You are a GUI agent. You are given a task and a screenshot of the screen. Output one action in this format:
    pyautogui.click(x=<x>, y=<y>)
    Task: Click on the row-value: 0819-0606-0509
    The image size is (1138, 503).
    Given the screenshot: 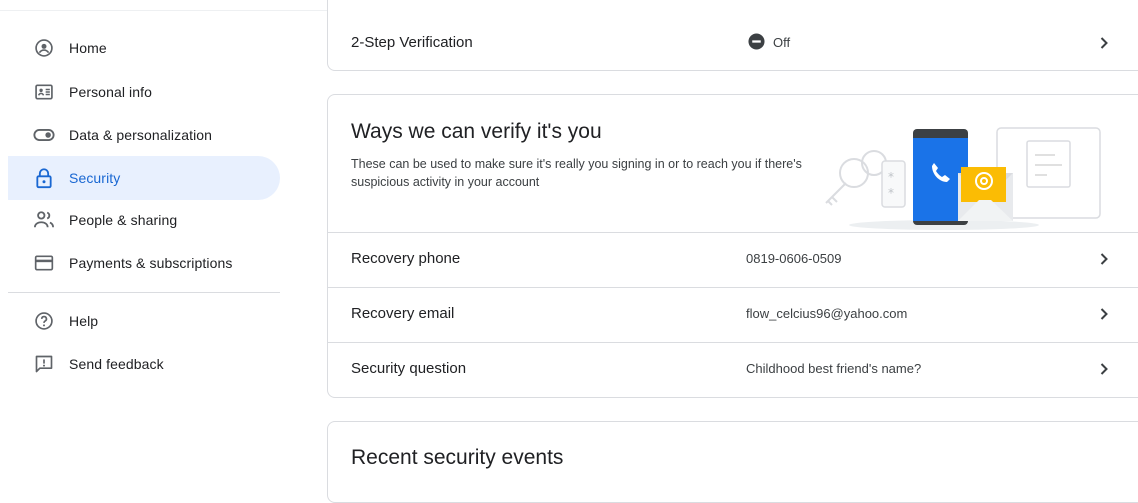 What is the action you would take?
    pyautogui.click(x=794, y=258)
    